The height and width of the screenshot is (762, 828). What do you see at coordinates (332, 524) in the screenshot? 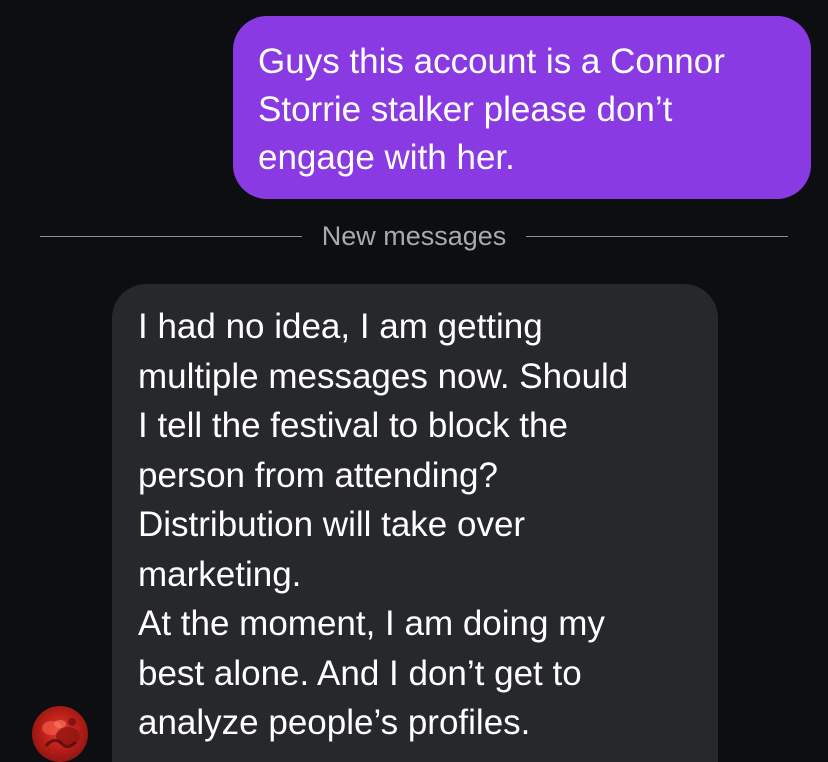
I see `message-line: Distribution will take over` at bounding box center [332, 524].